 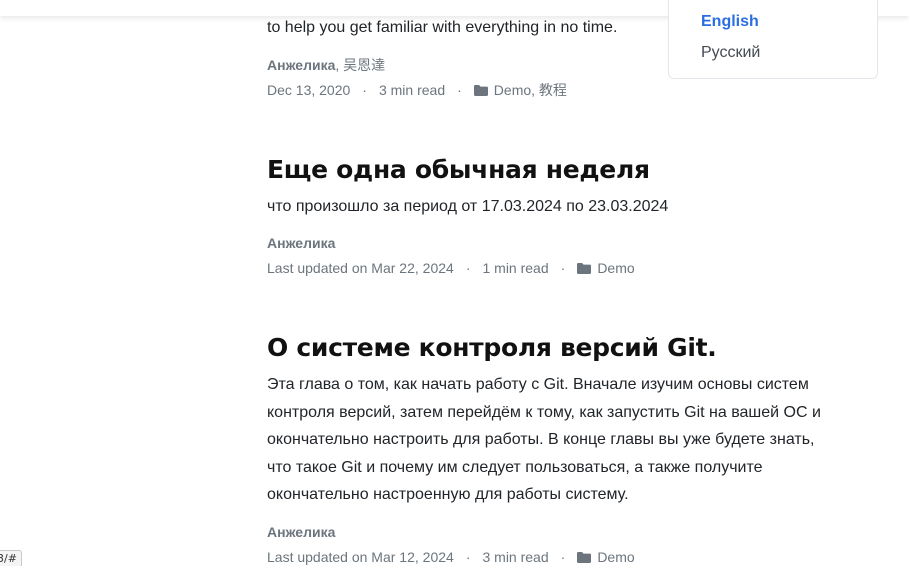 What do you see at coordinates (515, 268) in the screenshot?
I see `read-time: 1 min read` at bounding box center [515, 268].